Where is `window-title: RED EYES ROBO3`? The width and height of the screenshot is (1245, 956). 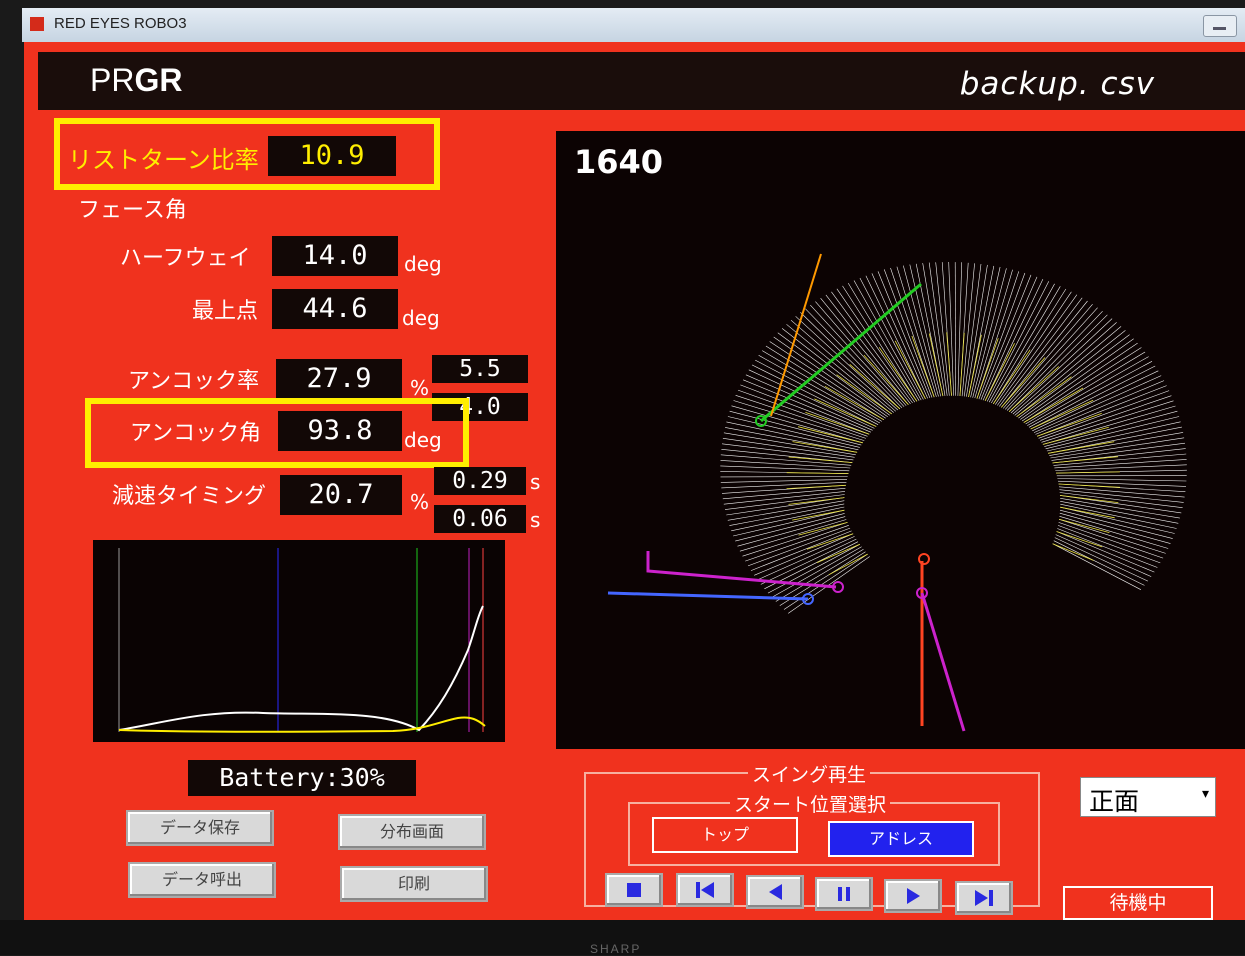
window-title: RED EYES ROBO3 is located at coordinates (120, 23).